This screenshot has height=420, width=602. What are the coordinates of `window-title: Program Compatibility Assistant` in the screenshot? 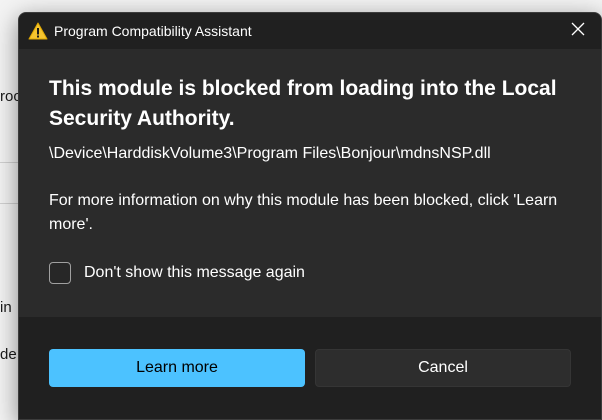 It's located at (153, 31).